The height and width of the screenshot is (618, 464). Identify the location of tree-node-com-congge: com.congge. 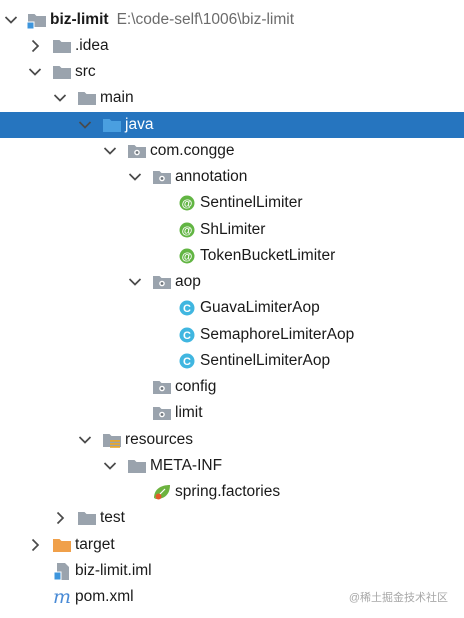
(232, 151).